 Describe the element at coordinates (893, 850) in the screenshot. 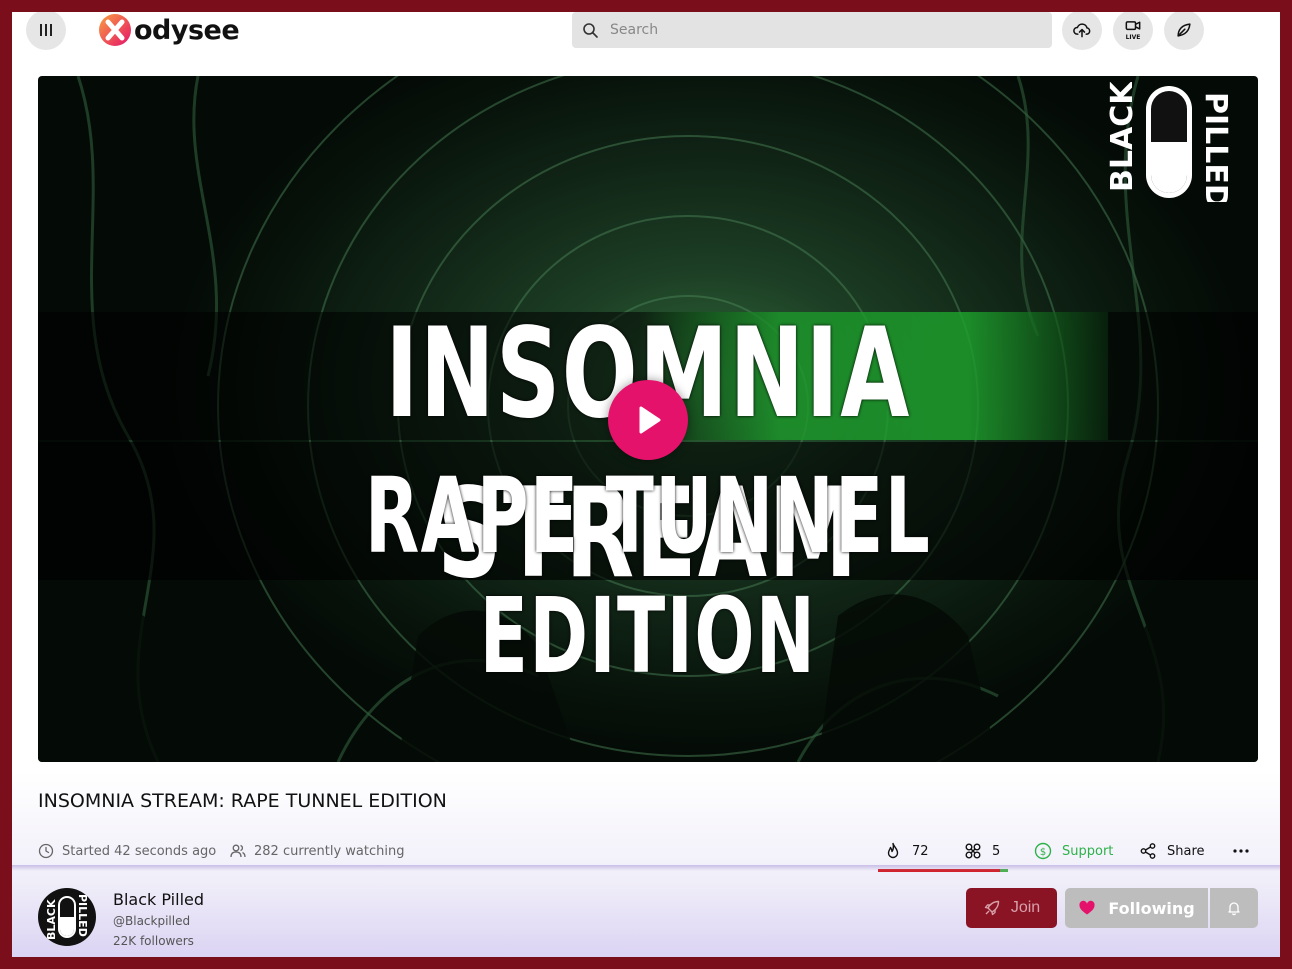

I see `fire-icon` at that location.